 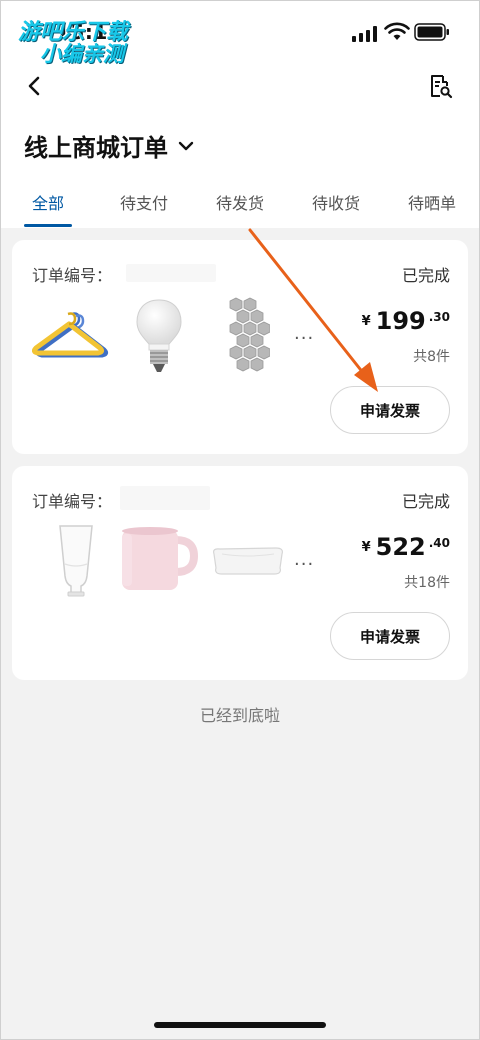 I want to click on watermark-line2: 小编亲测, so click(x=82, y=54).